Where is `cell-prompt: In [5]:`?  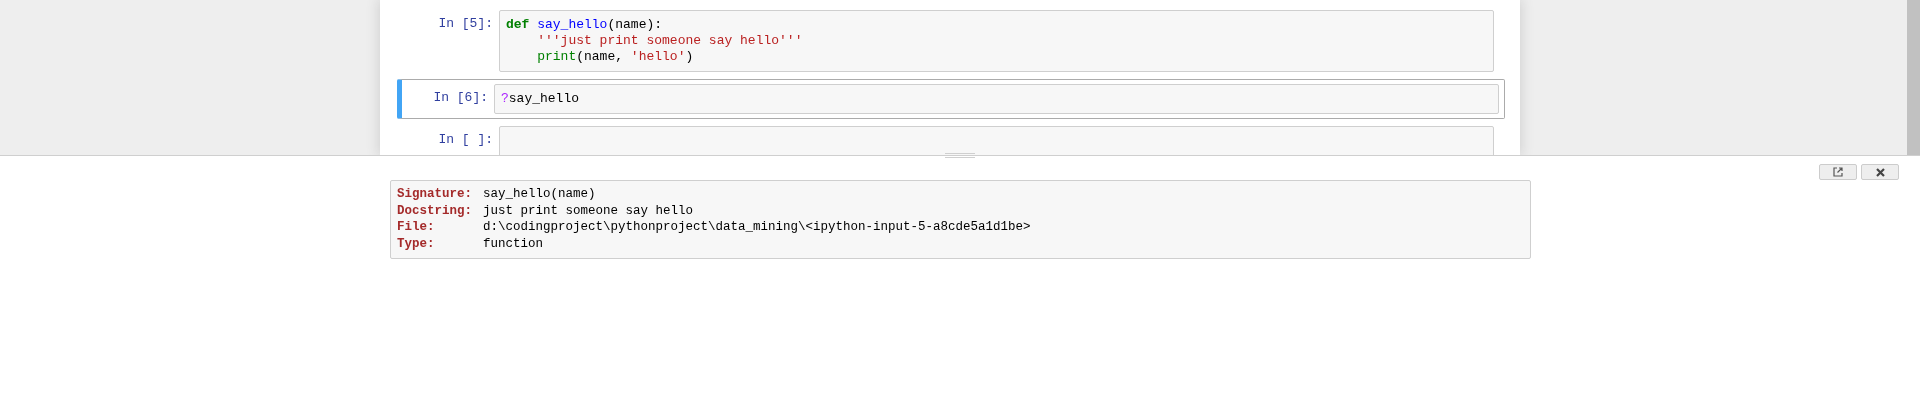
cell-prompt: In [5]: is located at coordinates (465, 23).